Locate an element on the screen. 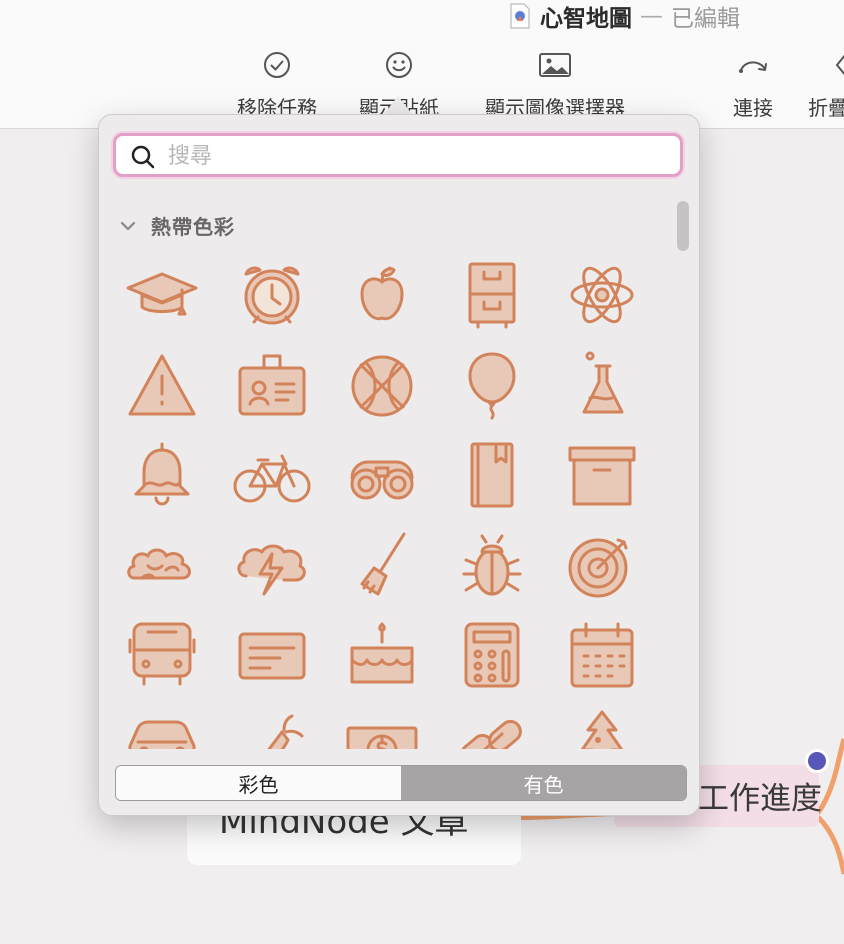 The width and height of the screenshot is (844, 944). sticker-scrollbar is located at coordinates (681, 471).